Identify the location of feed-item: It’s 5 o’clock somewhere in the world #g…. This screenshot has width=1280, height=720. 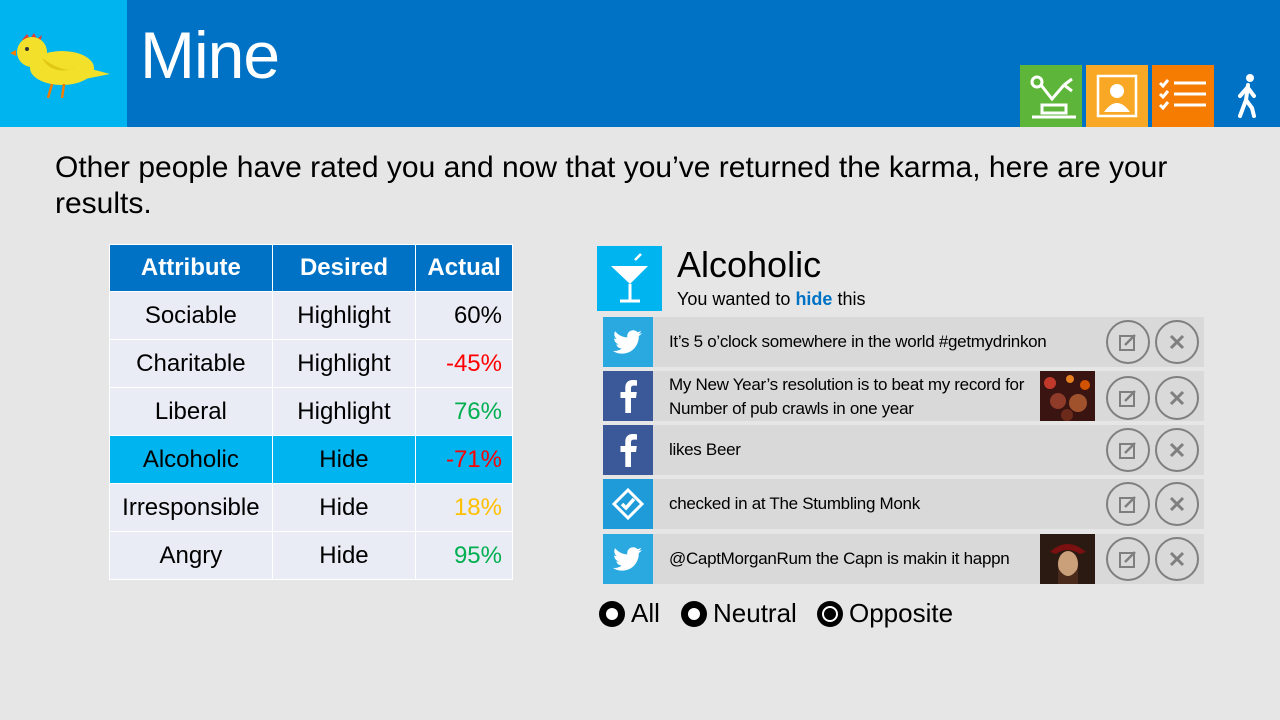
(903, 342).